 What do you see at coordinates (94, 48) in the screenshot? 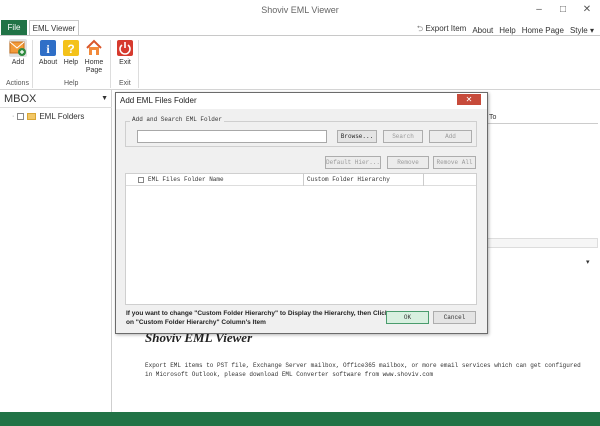
I see `home-icon` at bounding box center [94, 48].